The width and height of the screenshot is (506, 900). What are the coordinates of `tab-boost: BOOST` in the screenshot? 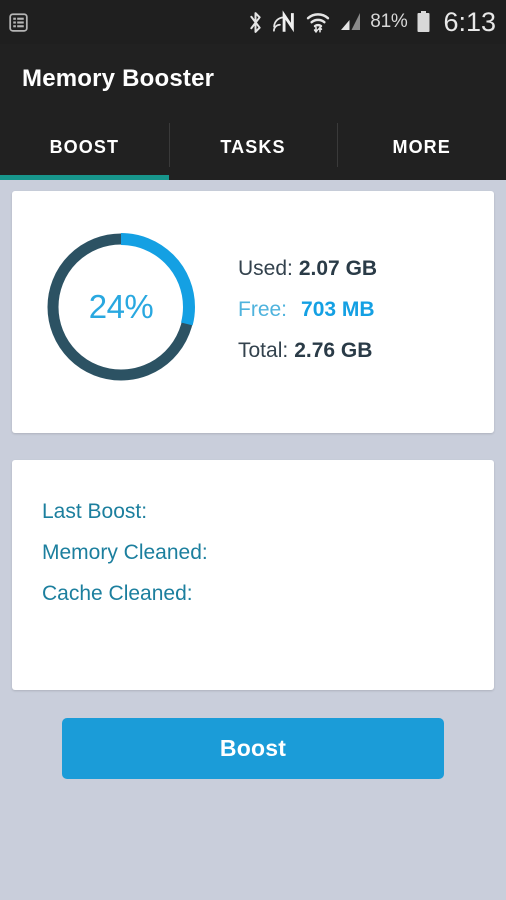 It's located at (84, 147).